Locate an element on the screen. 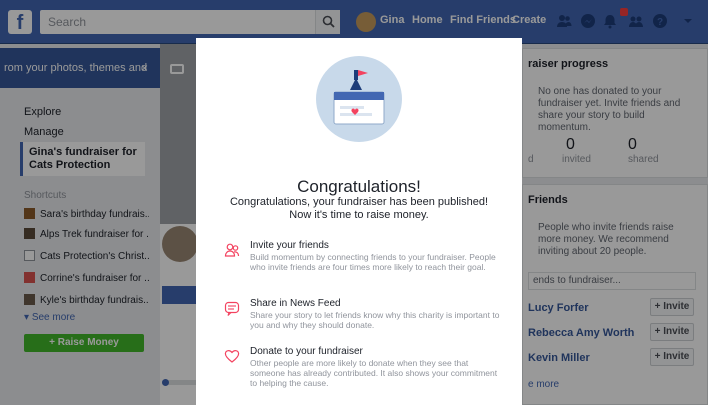  dialog-title: Congratulations! is located at coordinates (359, 186).